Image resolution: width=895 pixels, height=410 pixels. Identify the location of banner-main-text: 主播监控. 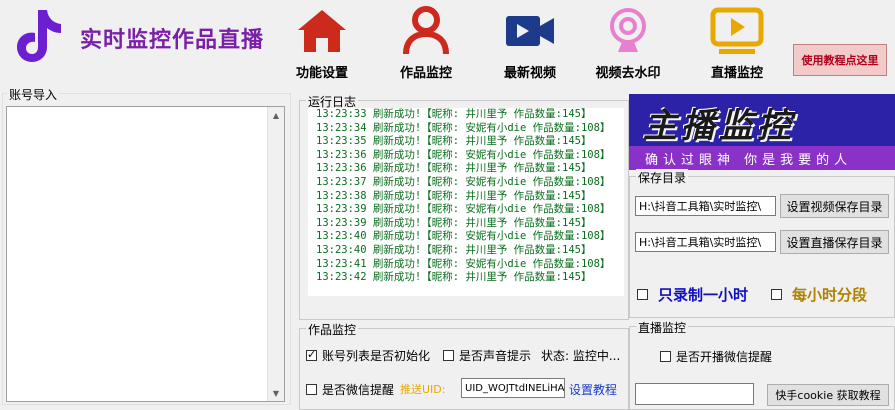
(719, 126).